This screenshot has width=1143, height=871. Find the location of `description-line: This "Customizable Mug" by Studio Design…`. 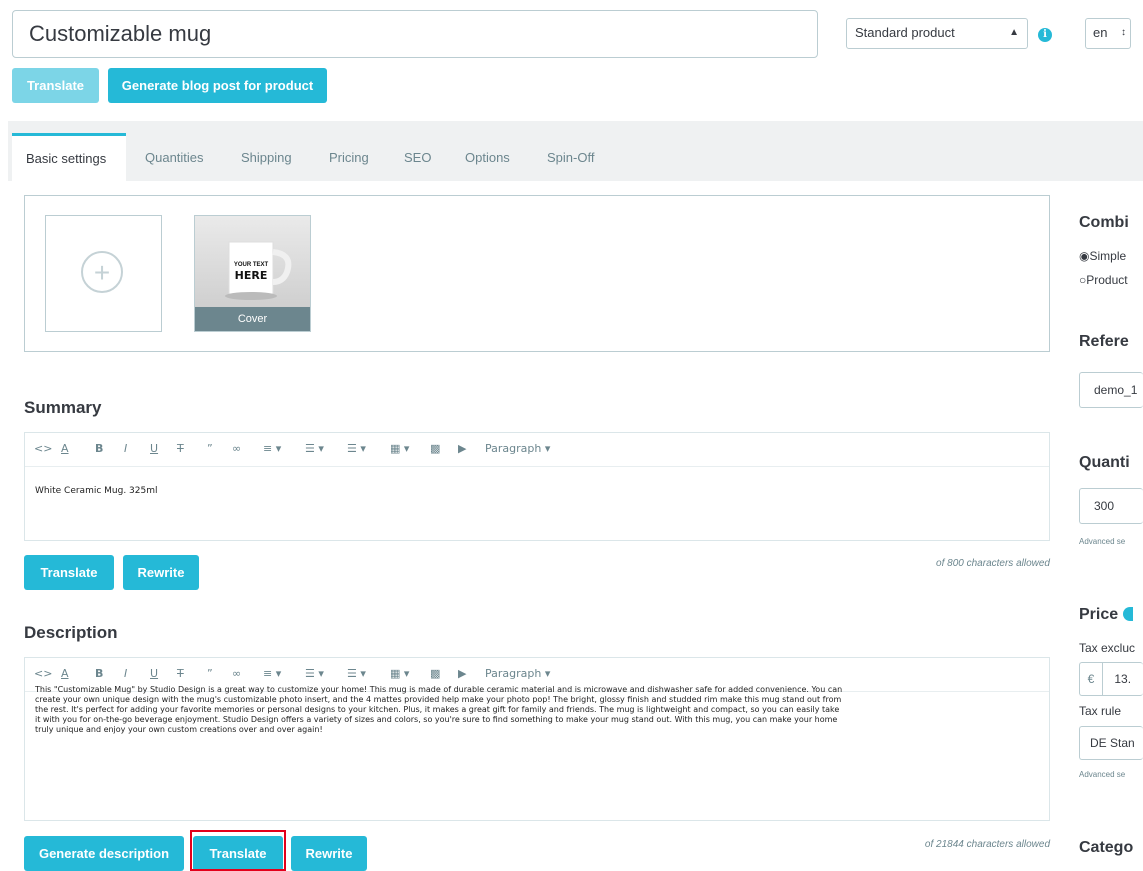

description-line: This "Customizable Mug" by Studio Design… is located at coordinates (439, 689).